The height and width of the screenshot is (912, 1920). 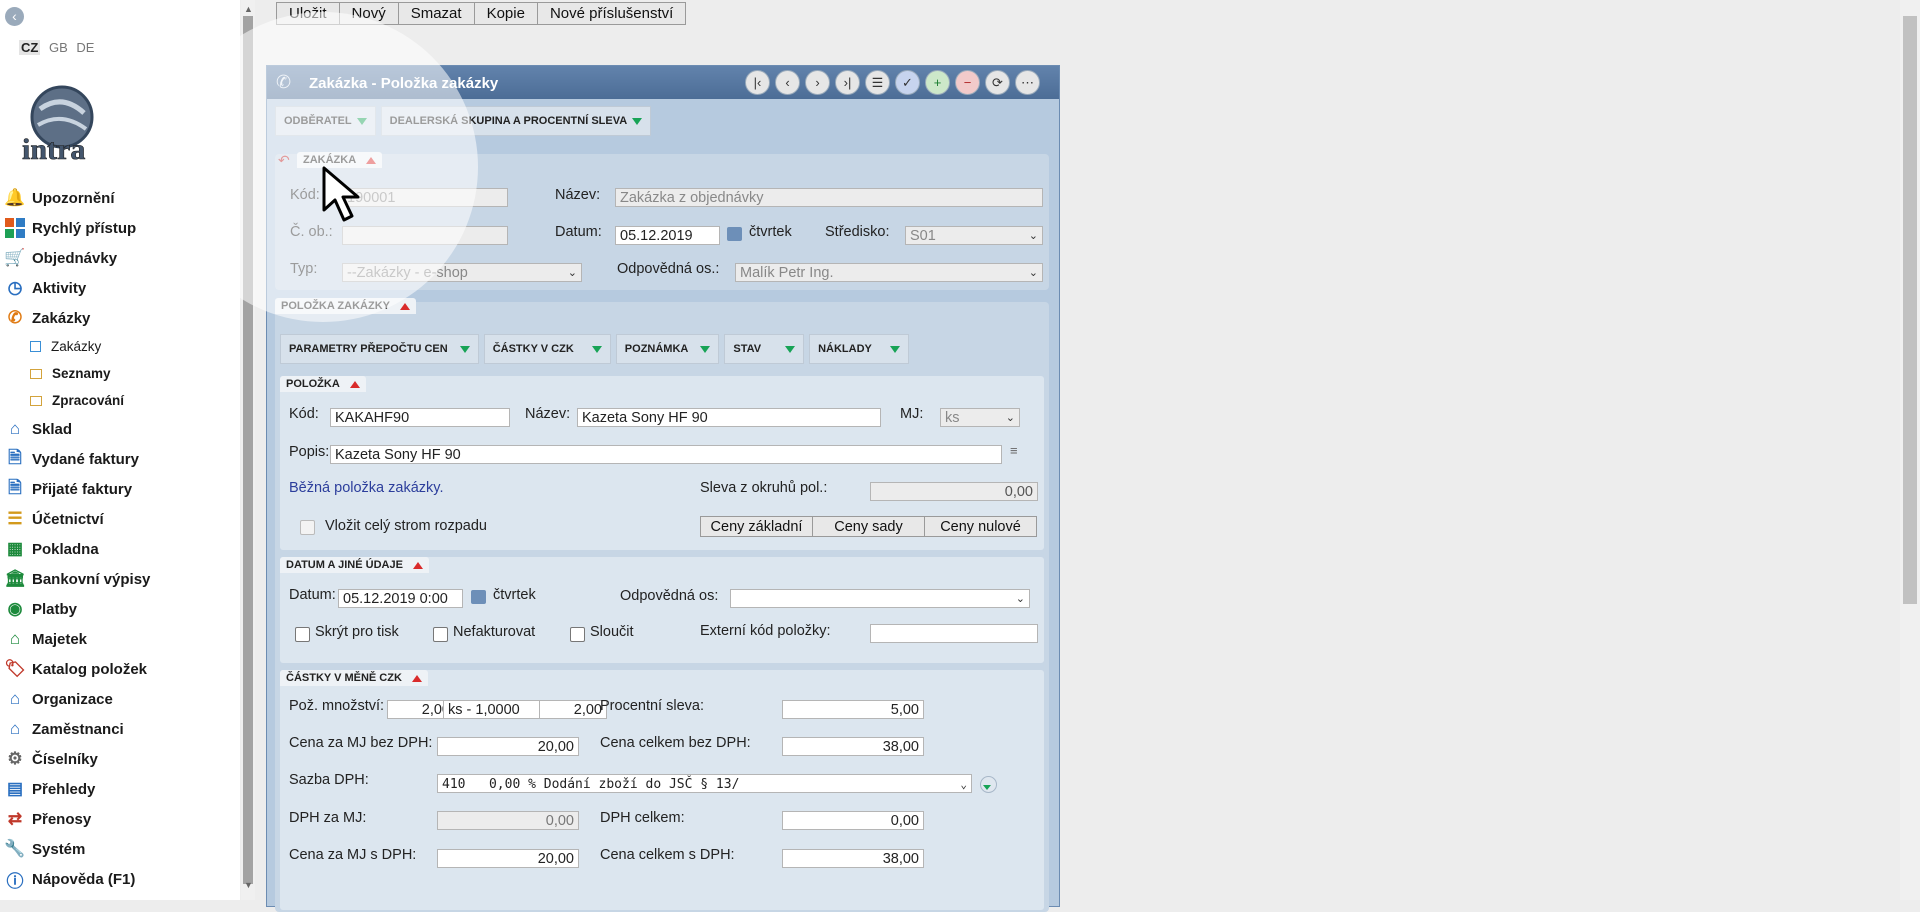 What do you see at coordinates (117, 318) in the screenshot?
I see `nav-item-zakazky: ✆ Zakázky` at bounding box center [117, 318].